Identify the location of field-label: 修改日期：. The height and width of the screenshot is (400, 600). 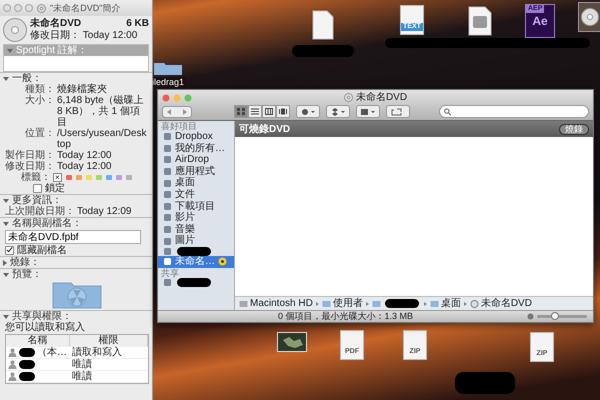
(30, 166).